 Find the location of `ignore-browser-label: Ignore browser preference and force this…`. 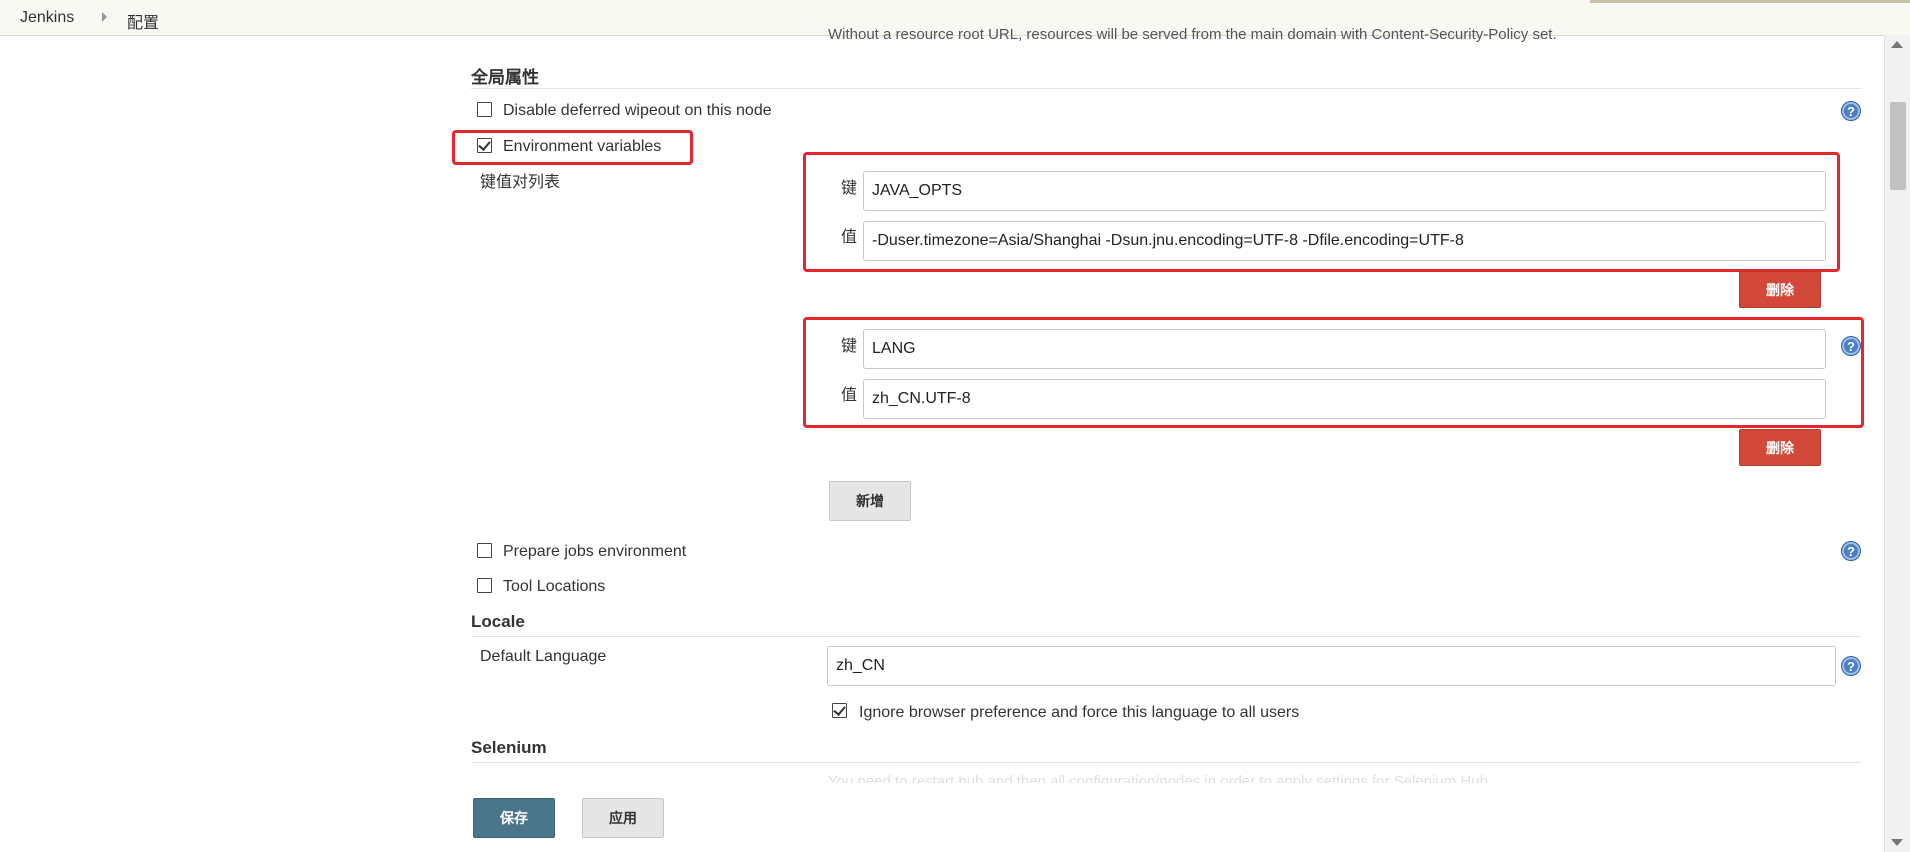

ignore-browser-label: Ignore browser preference and force this… is located at coordinates (1079, 712).